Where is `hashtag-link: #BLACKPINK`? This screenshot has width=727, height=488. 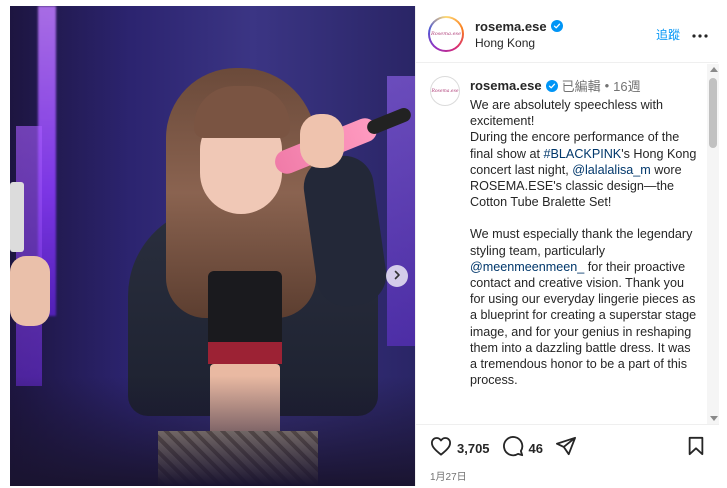
hashtag-link: #BLACKPINK is located at coordinates (583, 154).